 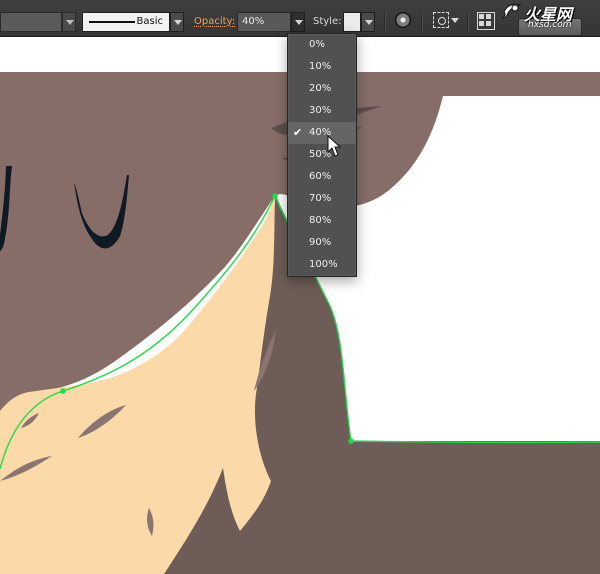 What do you see at coordinates (322, 89) in the screenshot?
I see `opacity-option-20: 20%` at bounding box center [322, 89].